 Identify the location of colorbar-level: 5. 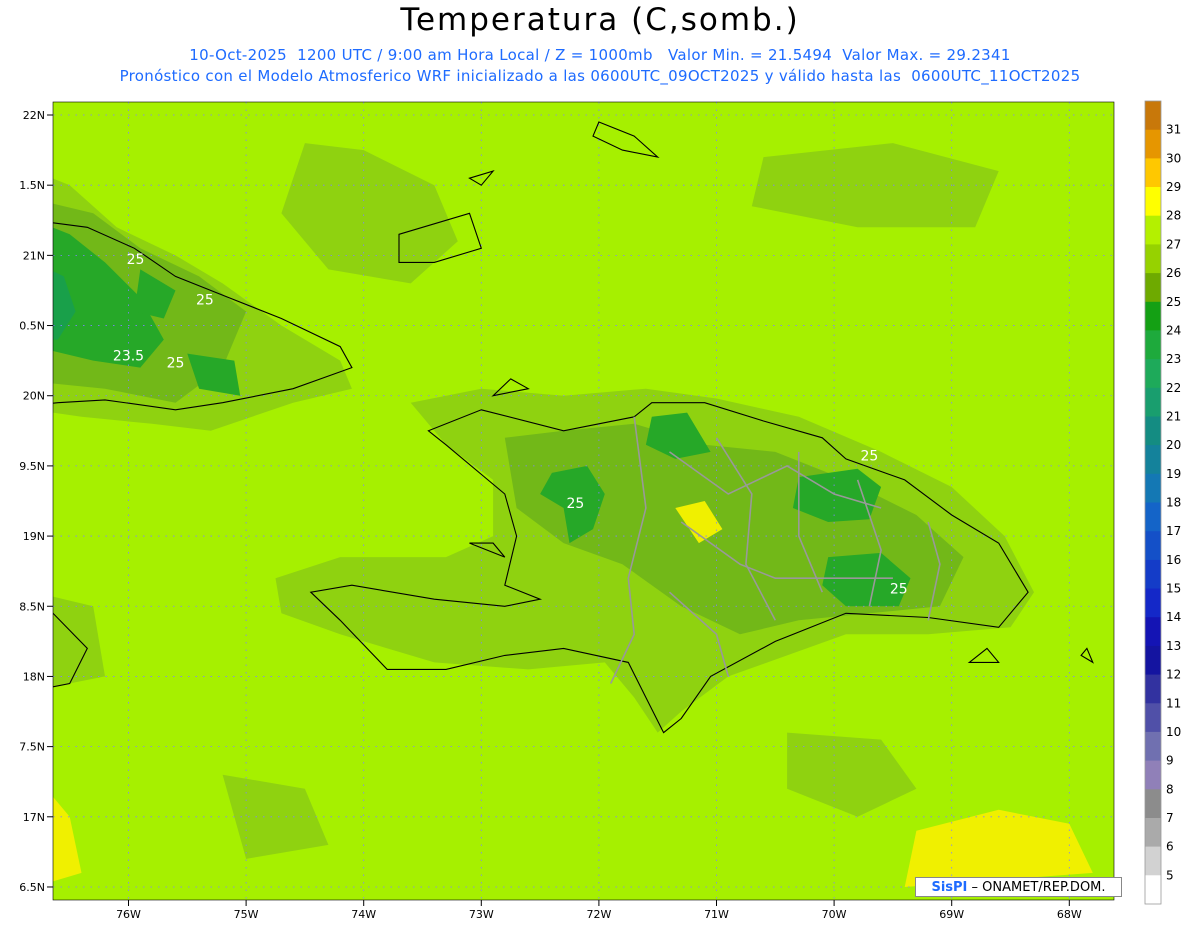
(1170, 875).